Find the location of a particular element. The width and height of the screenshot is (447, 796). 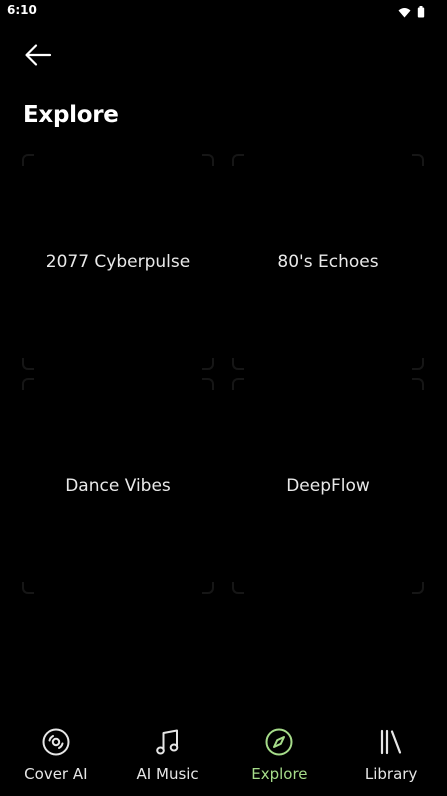

explore-card-deepflow: DeepFlow is located at coordinates (328, 486).